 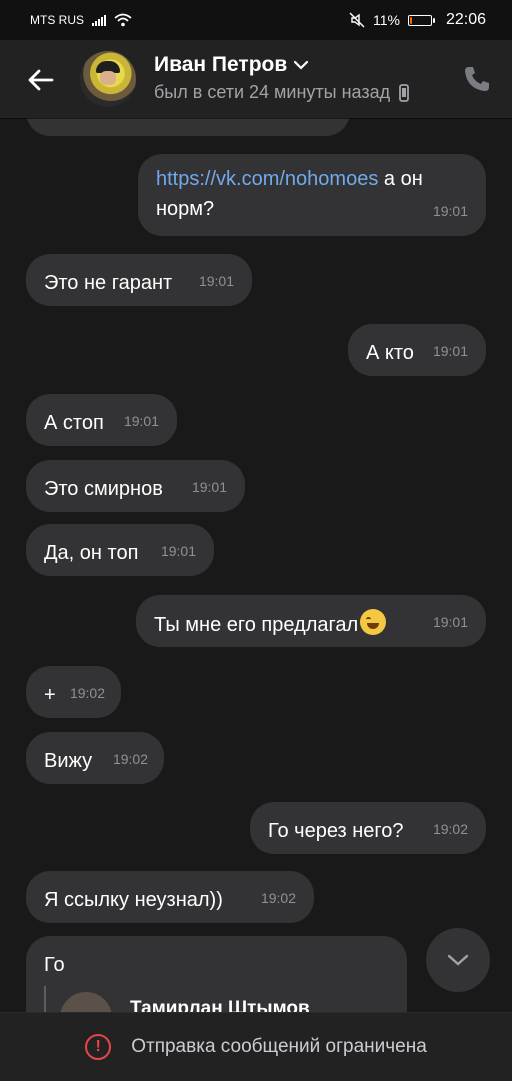 I want to click on contact-name-button: Иван Петров, so click(x=231, y=65).